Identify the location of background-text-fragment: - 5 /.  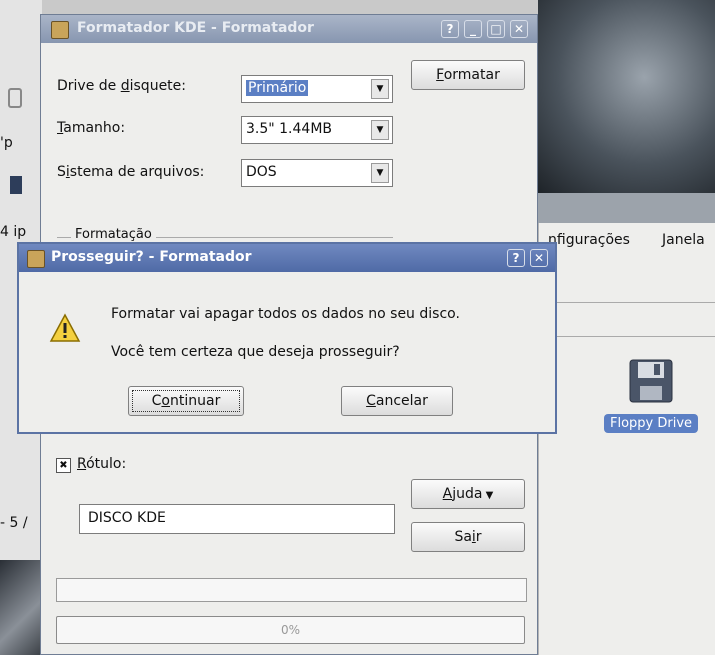
(14, 523).